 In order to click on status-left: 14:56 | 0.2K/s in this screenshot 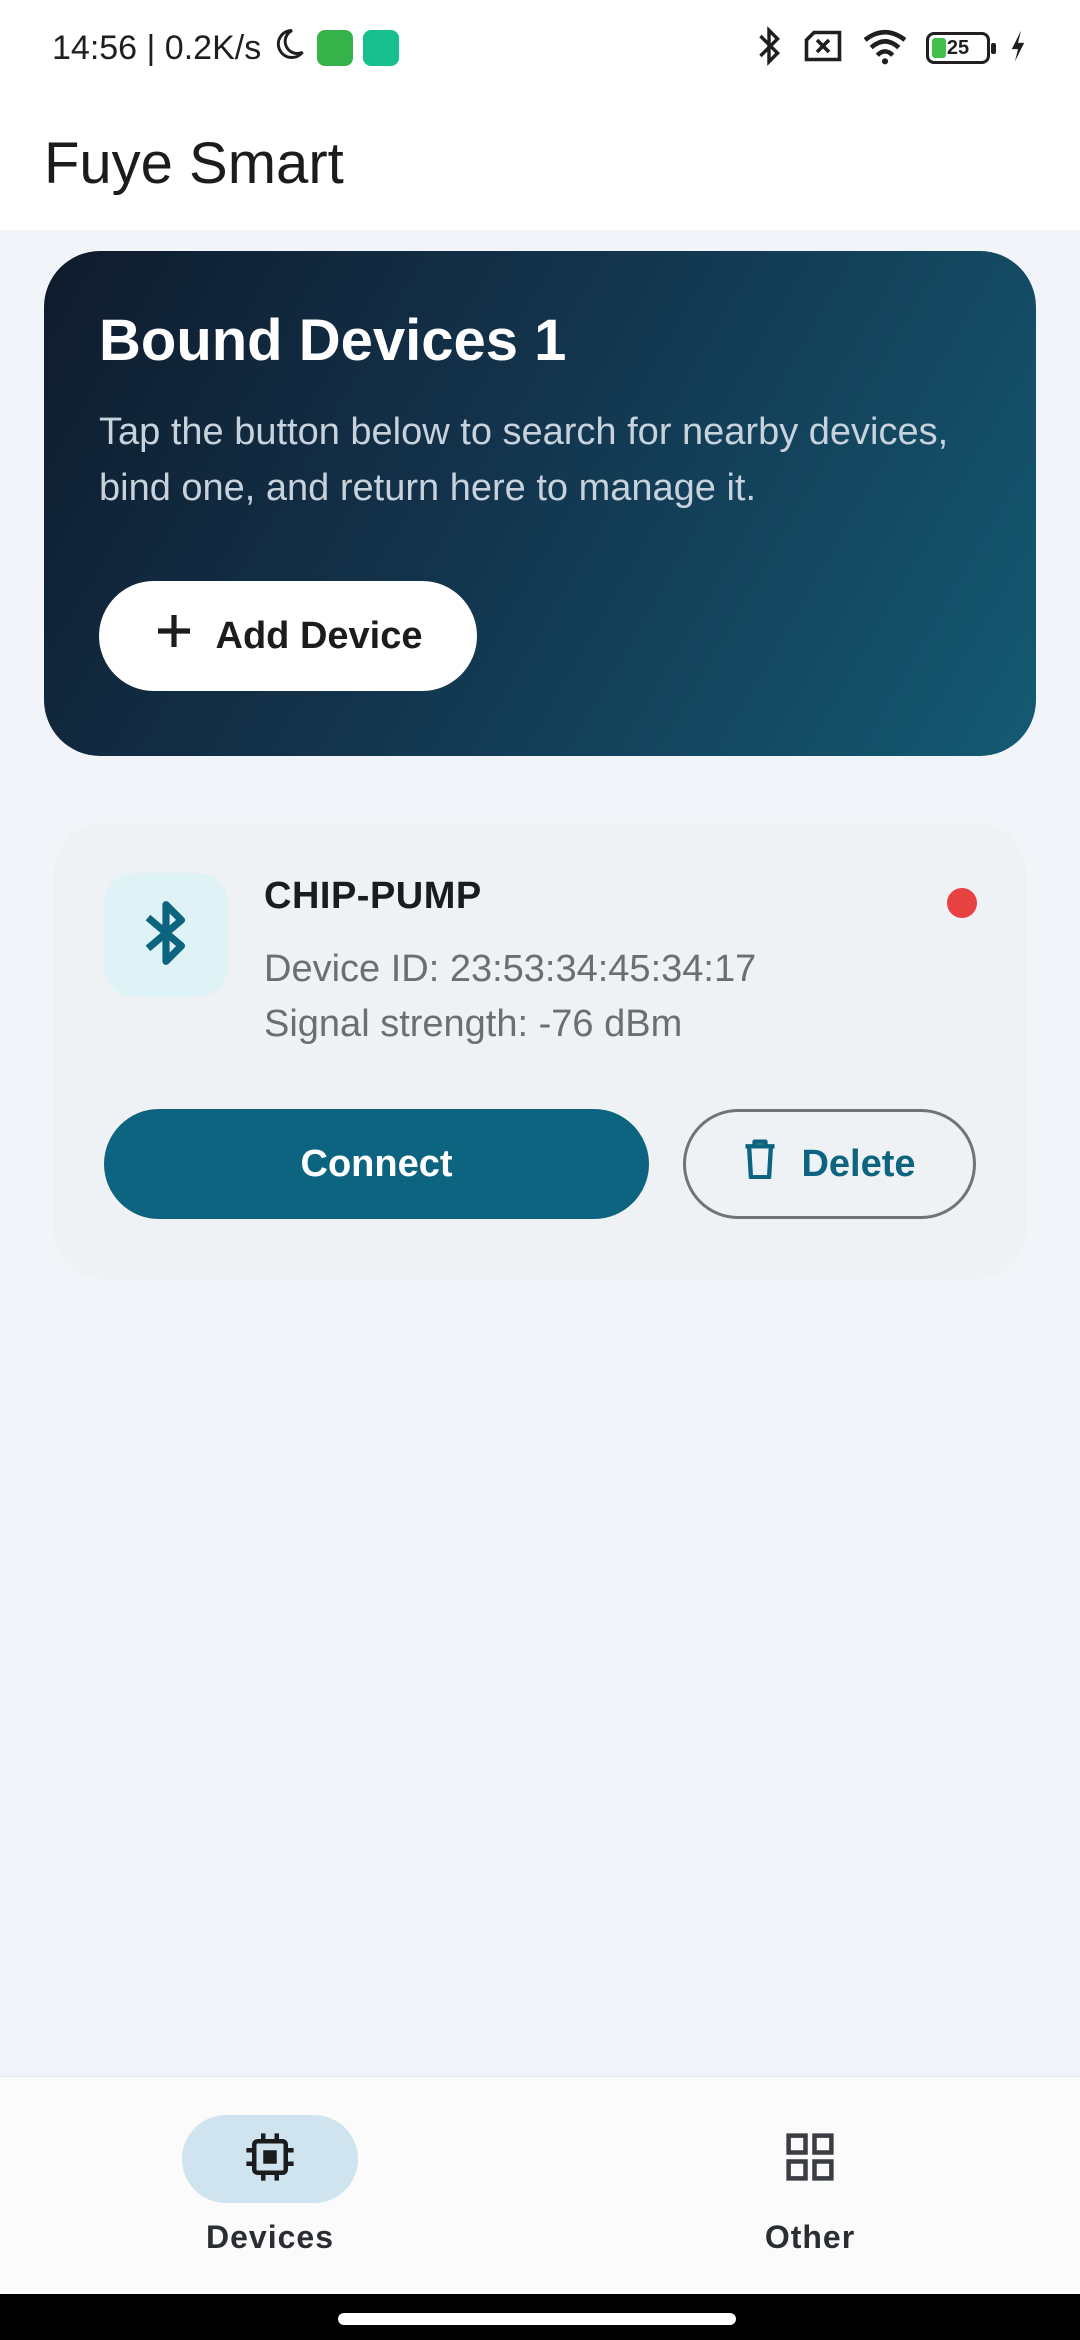, I will do `click(226, 48)`.